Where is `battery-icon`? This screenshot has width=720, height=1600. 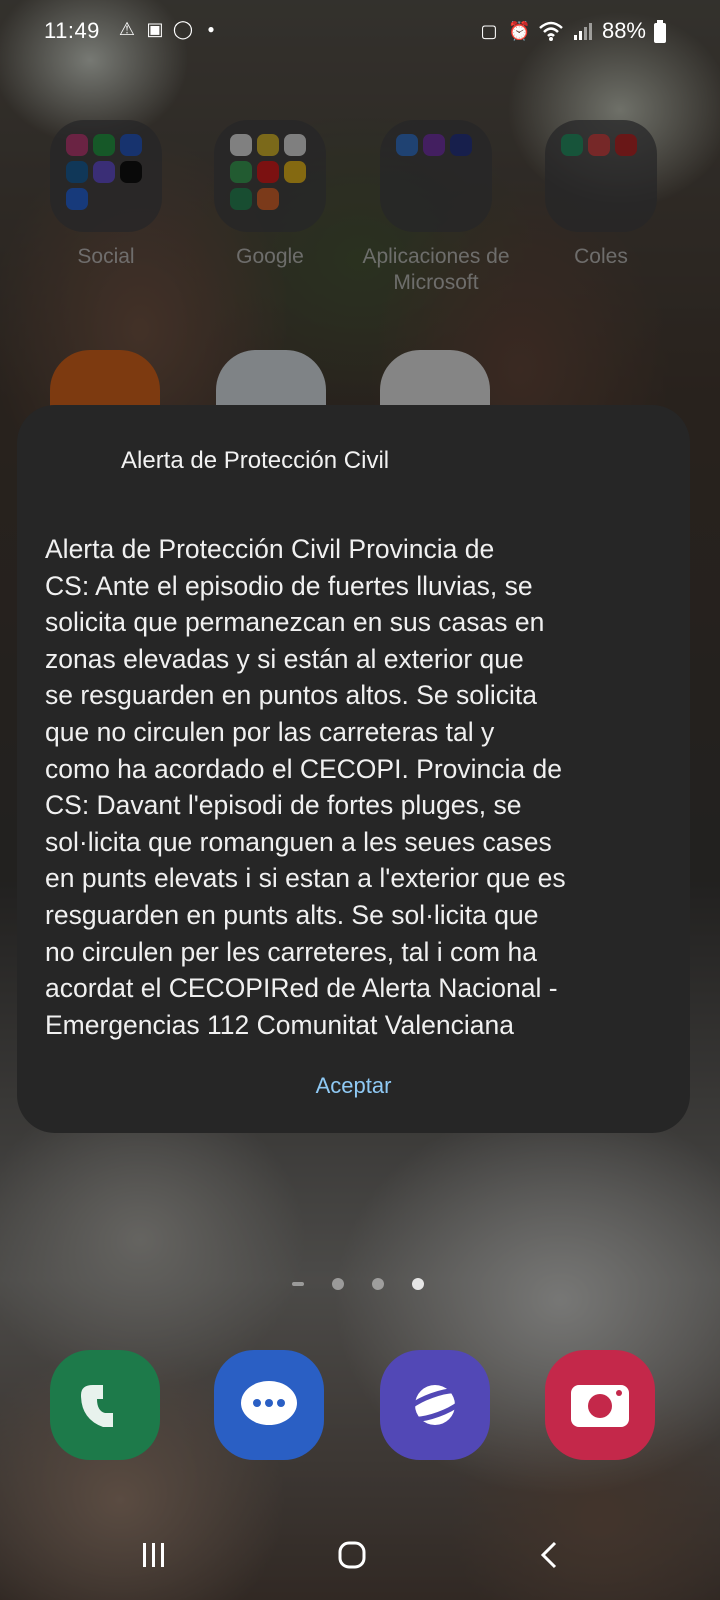 battery-icon is located at coordinates (660, 31).